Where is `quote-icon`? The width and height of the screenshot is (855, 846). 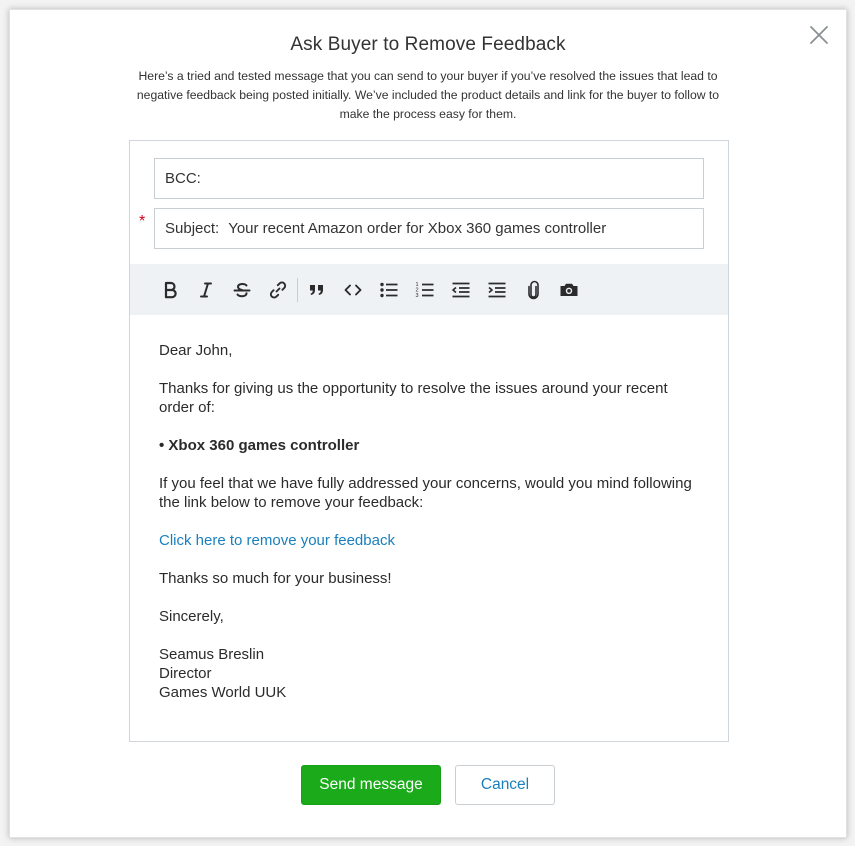 quote-icon is located at coordinates (317, 290).